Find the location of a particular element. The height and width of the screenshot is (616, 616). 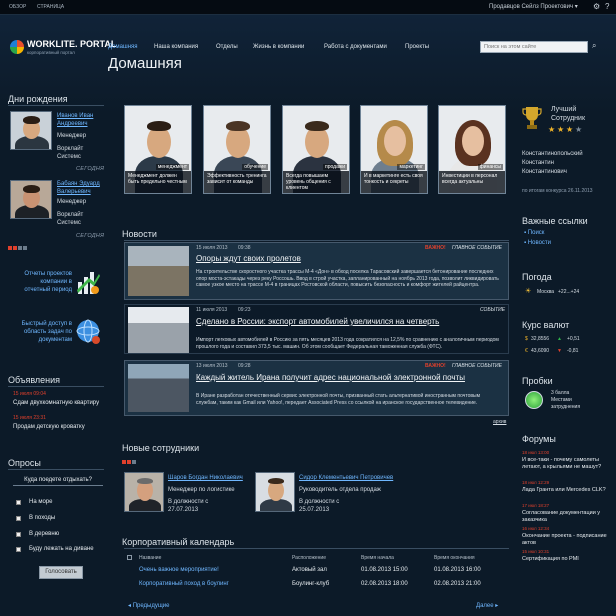

logo-subtitle: корпоративный портал is located at coordinates (51, 52).